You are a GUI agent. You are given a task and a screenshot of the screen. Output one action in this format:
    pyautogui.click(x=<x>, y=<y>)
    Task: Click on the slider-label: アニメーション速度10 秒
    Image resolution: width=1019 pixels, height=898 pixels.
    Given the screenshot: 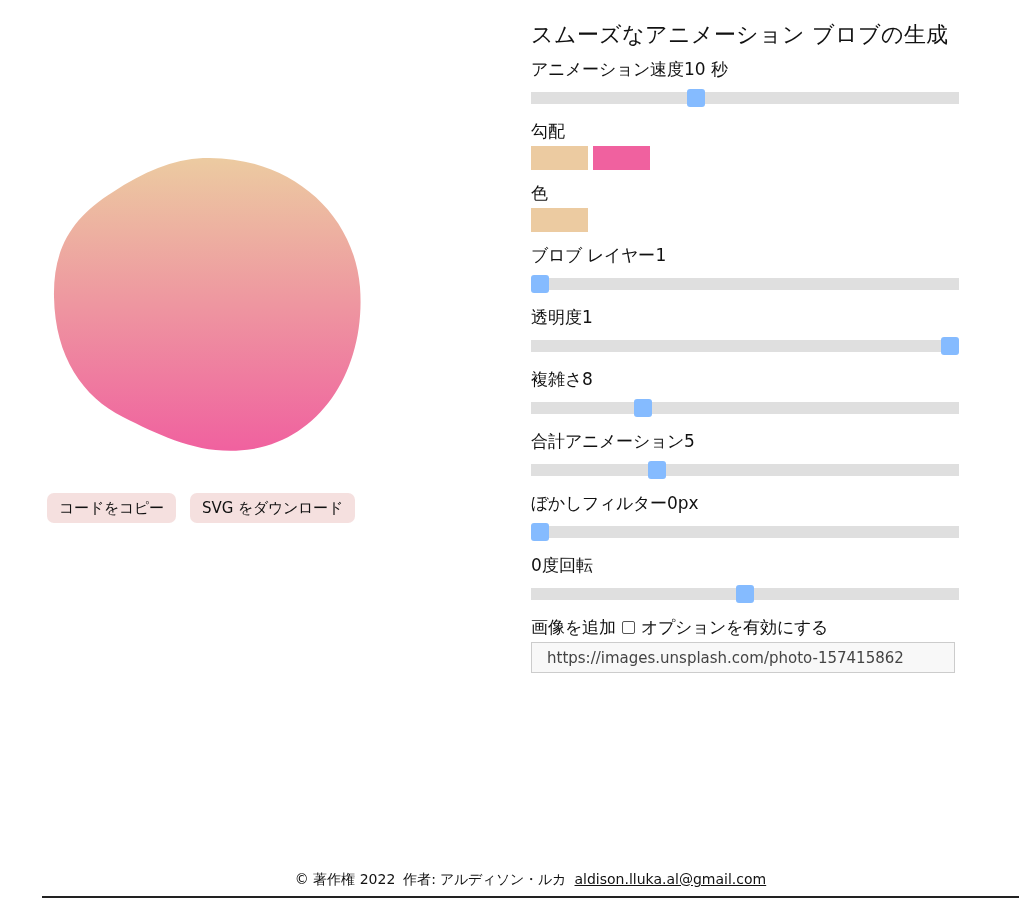 What is the action you would take?
    pyautogui.click(x=630, y=69)
    